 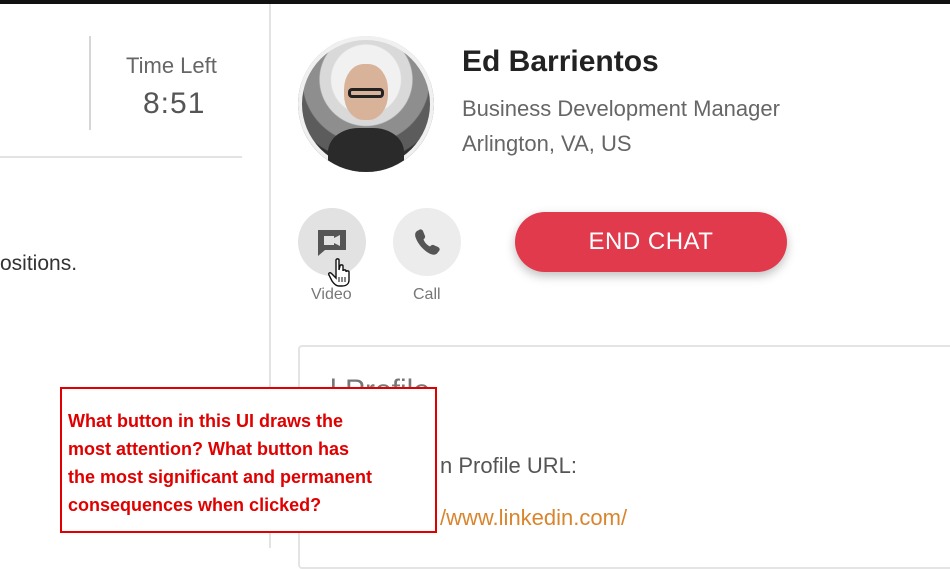 I want to click on phone-icon, so click(x=427, y=242).